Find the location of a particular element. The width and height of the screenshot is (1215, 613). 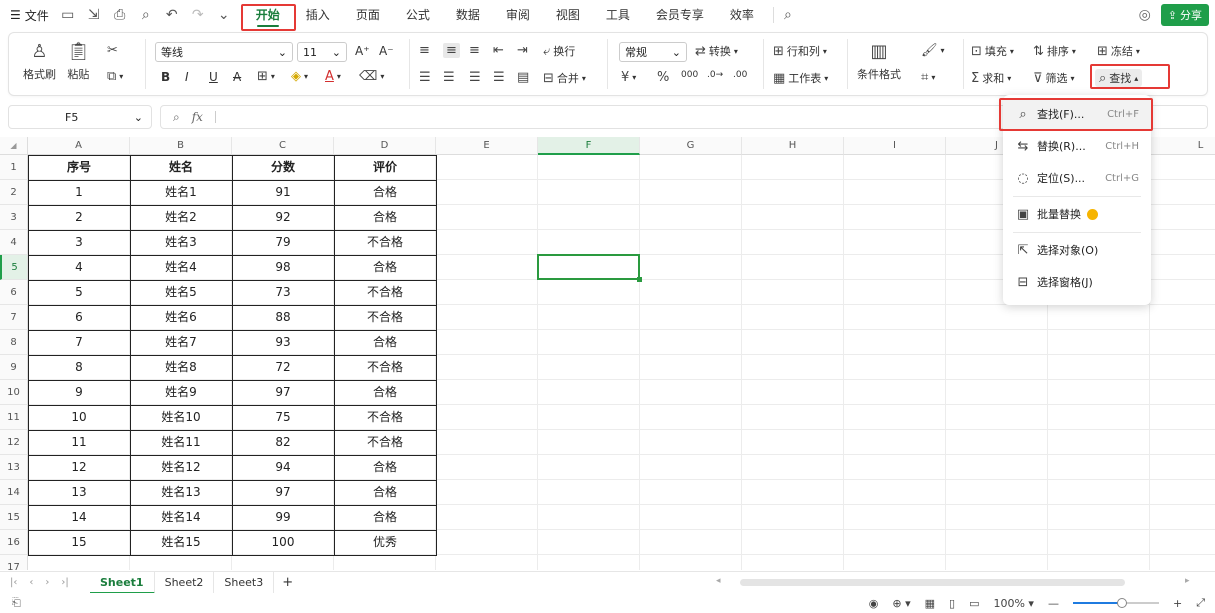

tab-2: 页面 is located at coordinates (368, 15).